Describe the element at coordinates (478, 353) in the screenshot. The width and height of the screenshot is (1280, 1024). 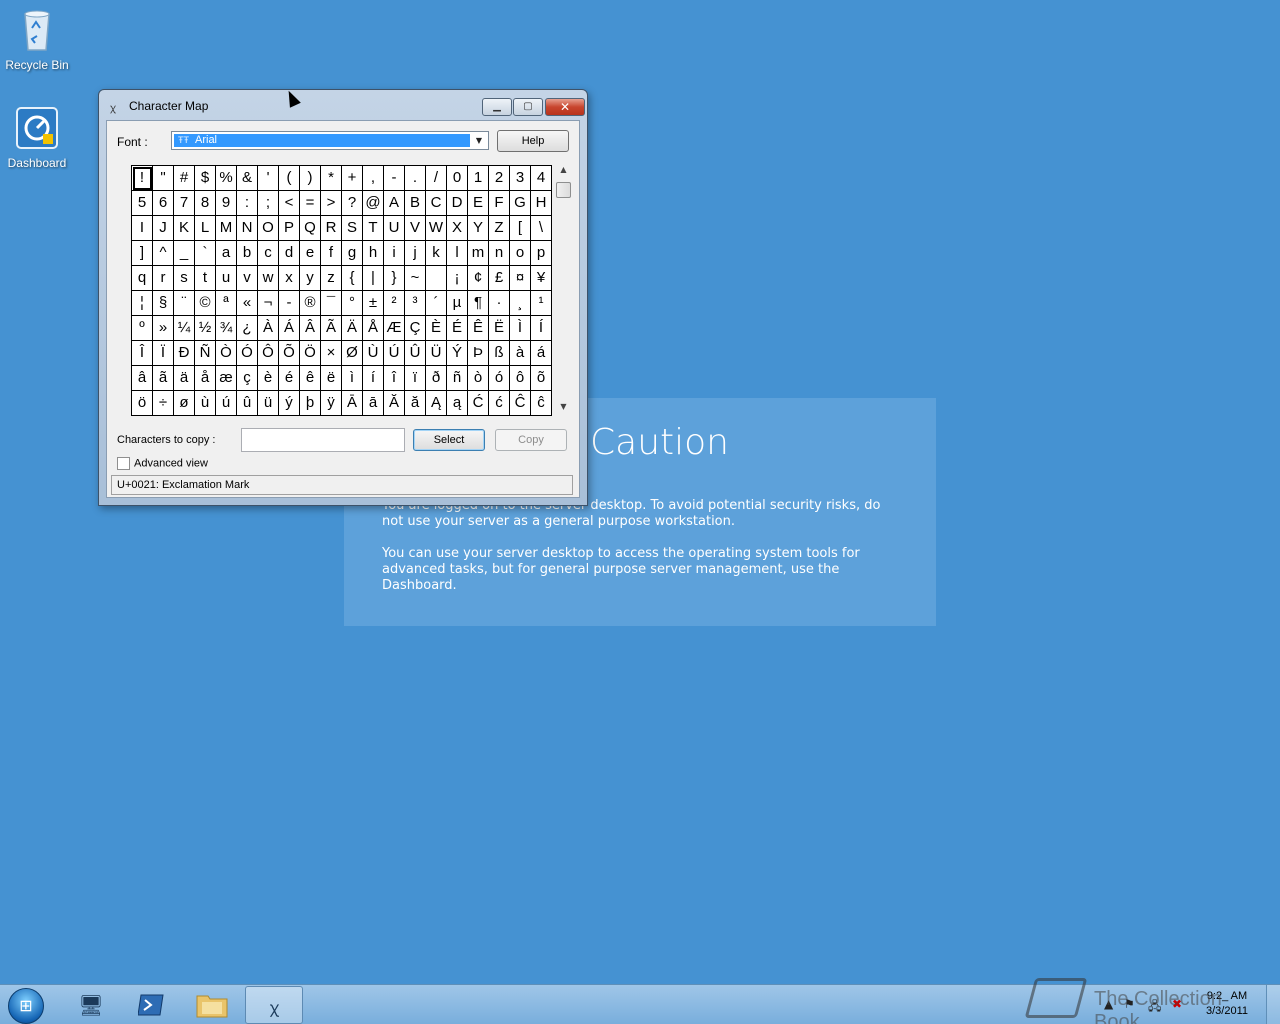
I see `char-cell: Þ` at that location.